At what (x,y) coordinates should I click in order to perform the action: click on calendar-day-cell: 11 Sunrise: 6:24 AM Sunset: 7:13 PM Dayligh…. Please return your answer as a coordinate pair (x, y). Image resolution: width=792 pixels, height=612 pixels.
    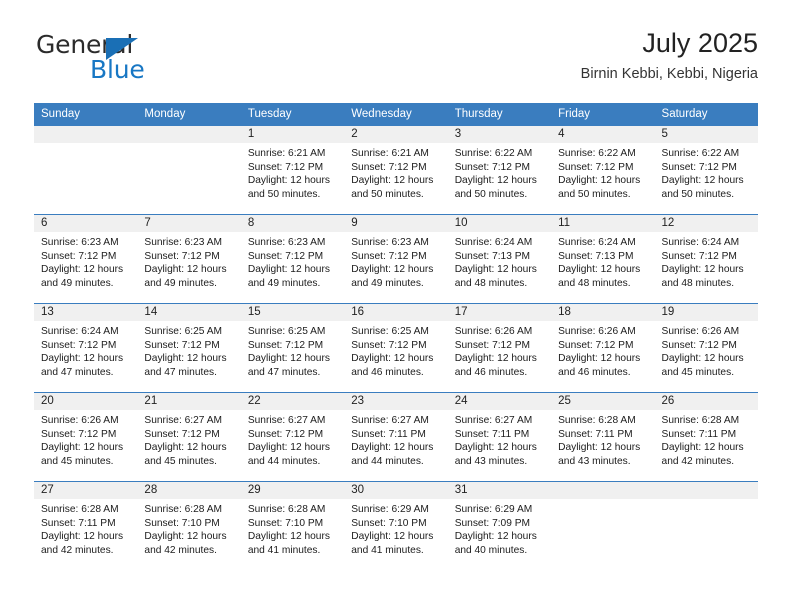
    Looking at the image, I should click on (603, 259).